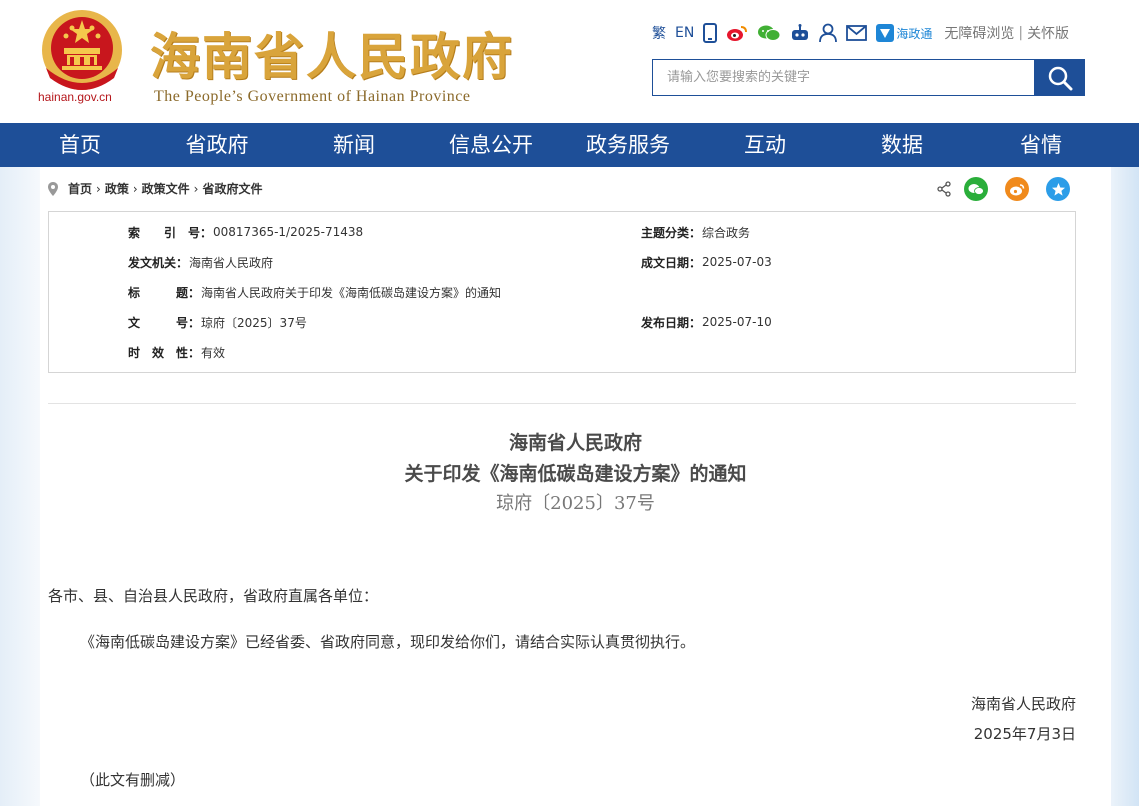 The height and width of the screenshot is (806, 1139). What do you see at coordinates (575, 474) in the screenshot?
I see `document-title: 关于印发《海南低碳岛建设方案》的通知` at bounding box center [575, 474].